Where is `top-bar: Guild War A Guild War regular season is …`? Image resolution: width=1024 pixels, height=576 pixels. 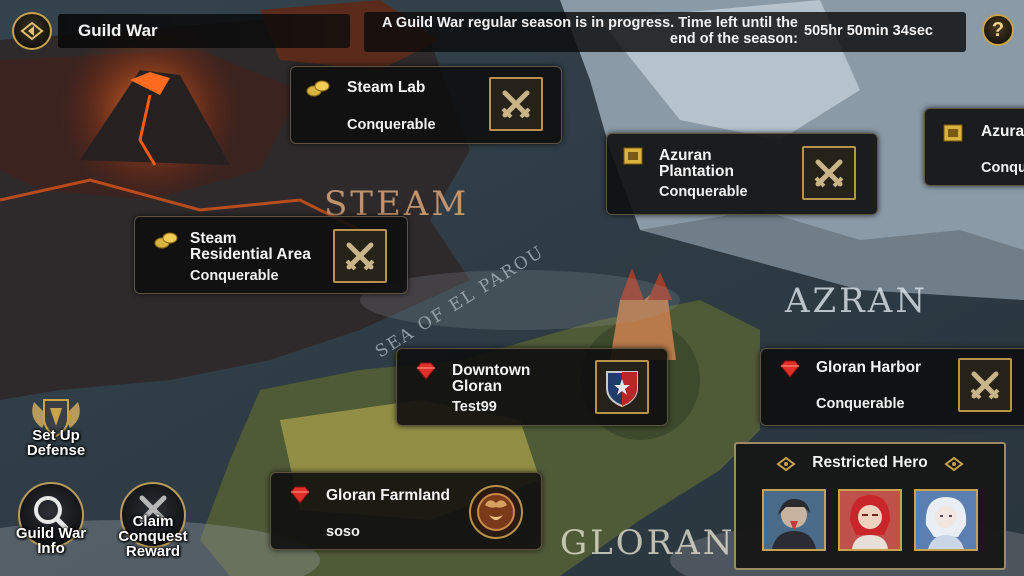 top-bar: Guild War A Guild War regular season is … is located at coordinates (512, 28).